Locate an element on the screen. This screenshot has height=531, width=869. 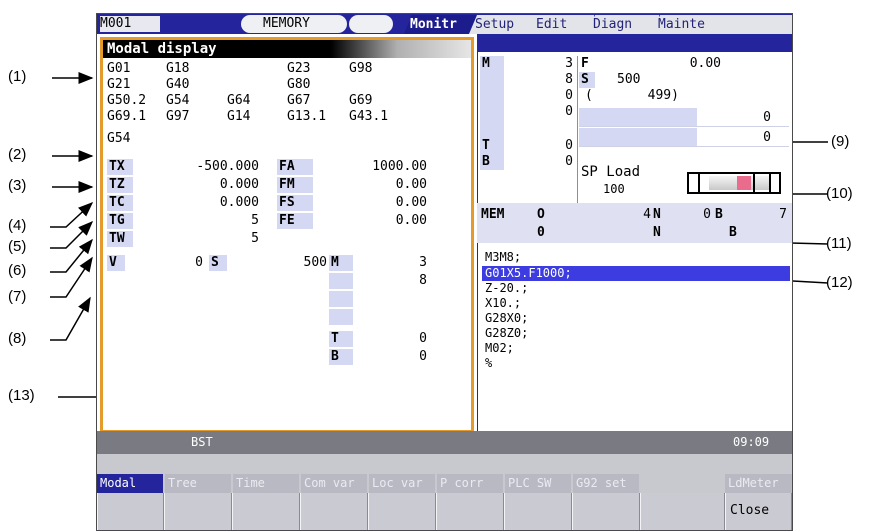
row2-o-value: 0 is located at coordinates (541, 232).